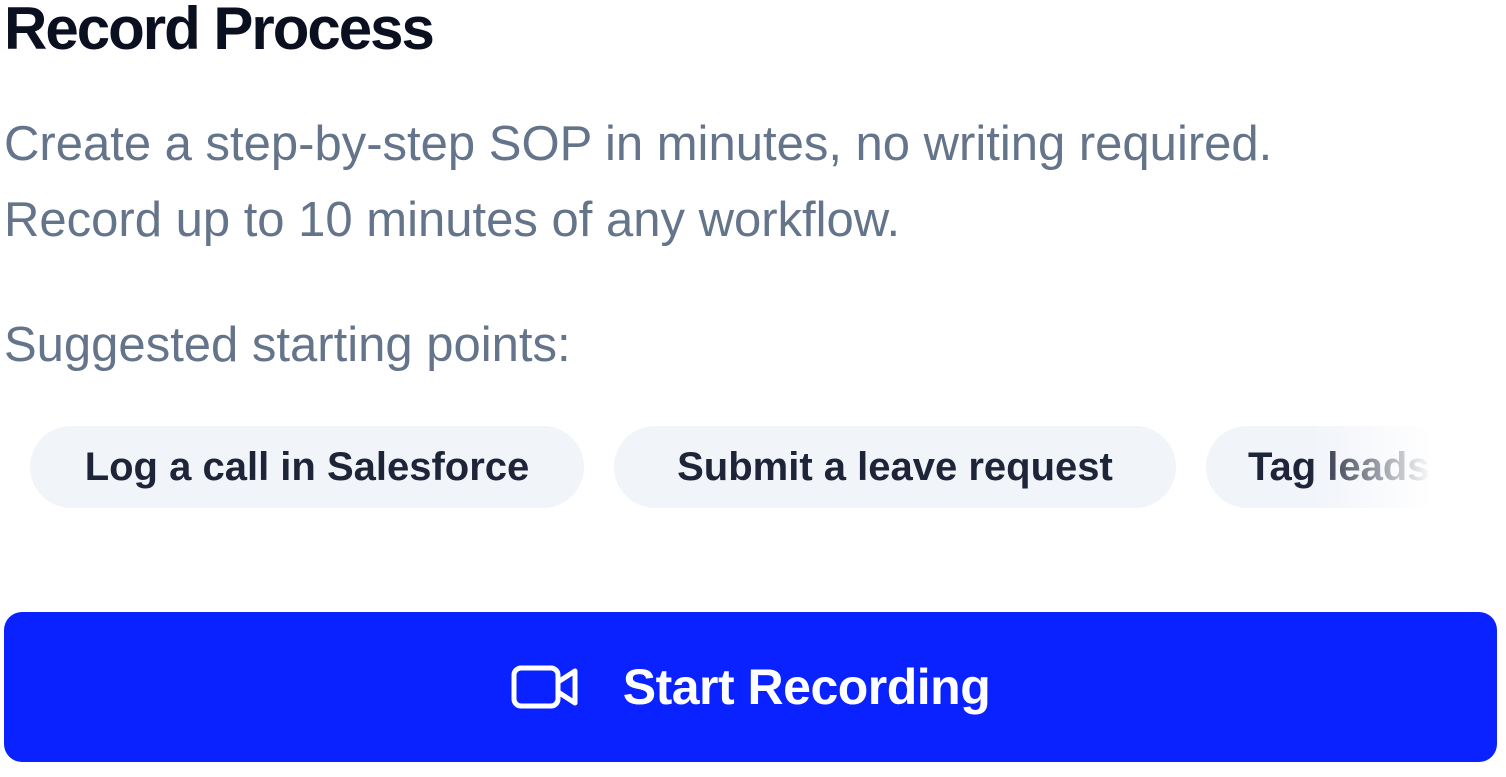 The width and height of the screenshot is (1506, 777). Describe the element at coordinates (895, 467) in the screenshot. I see `suggestion-chip-leave-request: Submit a leave request` at that location.